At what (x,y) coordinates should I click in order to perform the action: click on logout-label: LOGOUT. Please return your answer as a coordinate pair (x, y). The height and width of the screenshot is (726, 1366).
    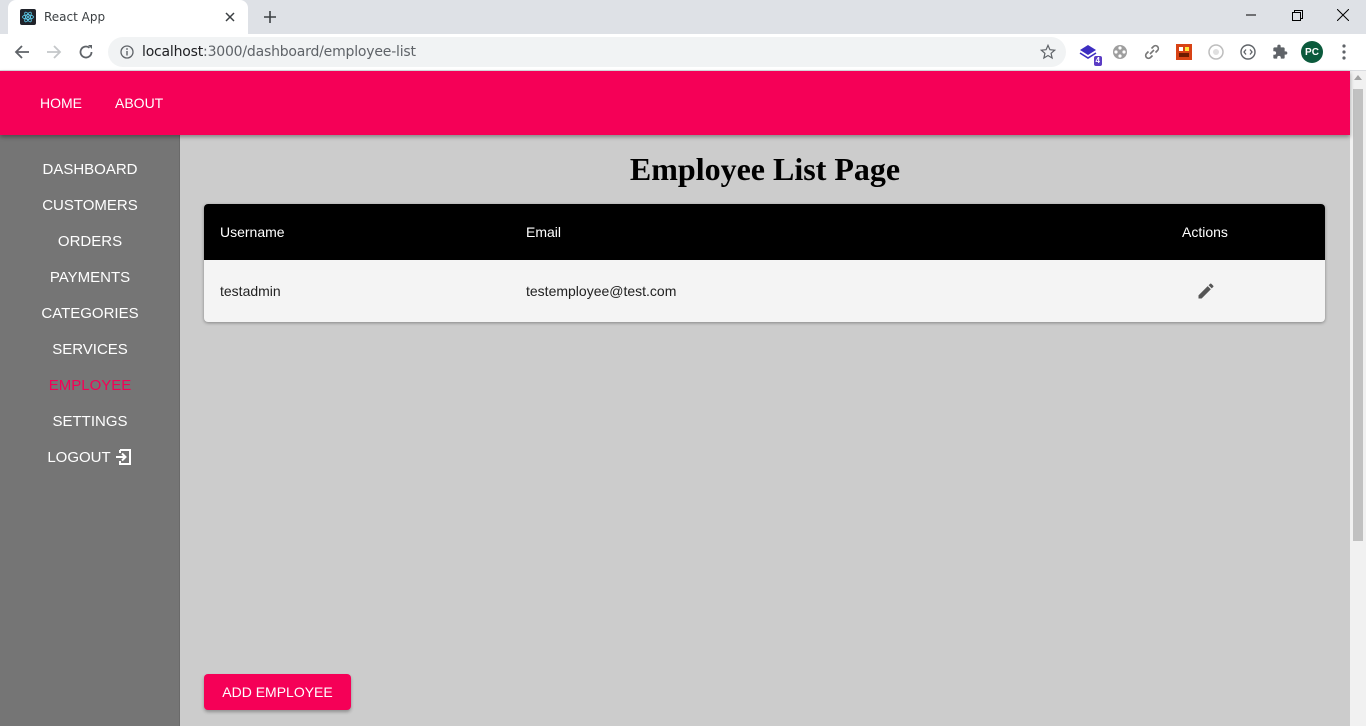
    Looking at the image, I should click on (79, 457).